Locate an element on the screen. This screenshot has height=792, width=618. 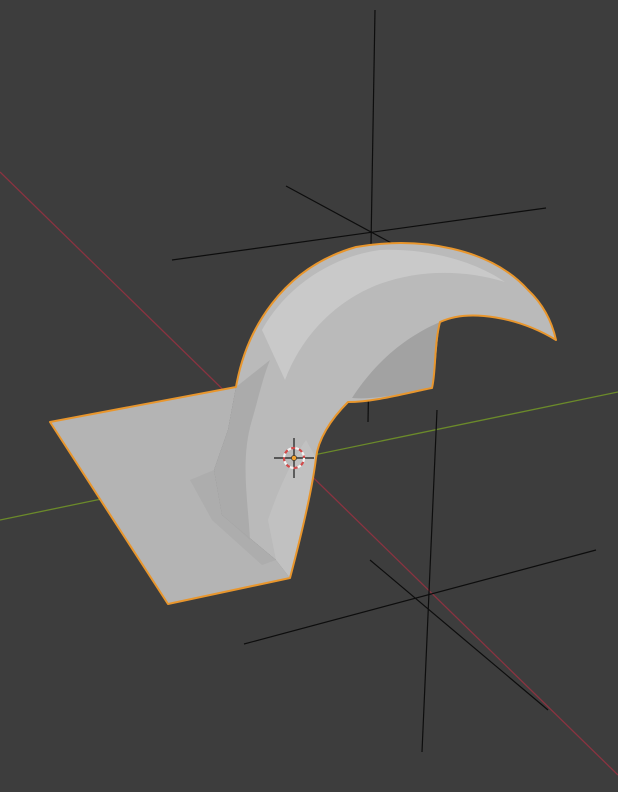
object-origin-icon is located at coordinates (294, 458).